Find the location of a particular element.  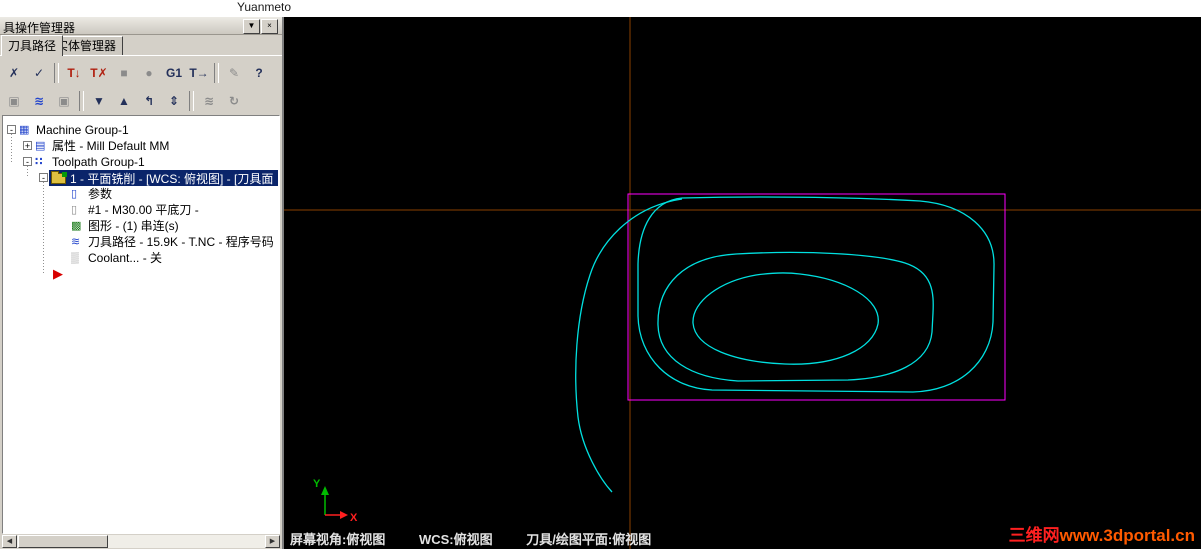

panel-title: 具操作管理器 is located at coordinates (39, 28).